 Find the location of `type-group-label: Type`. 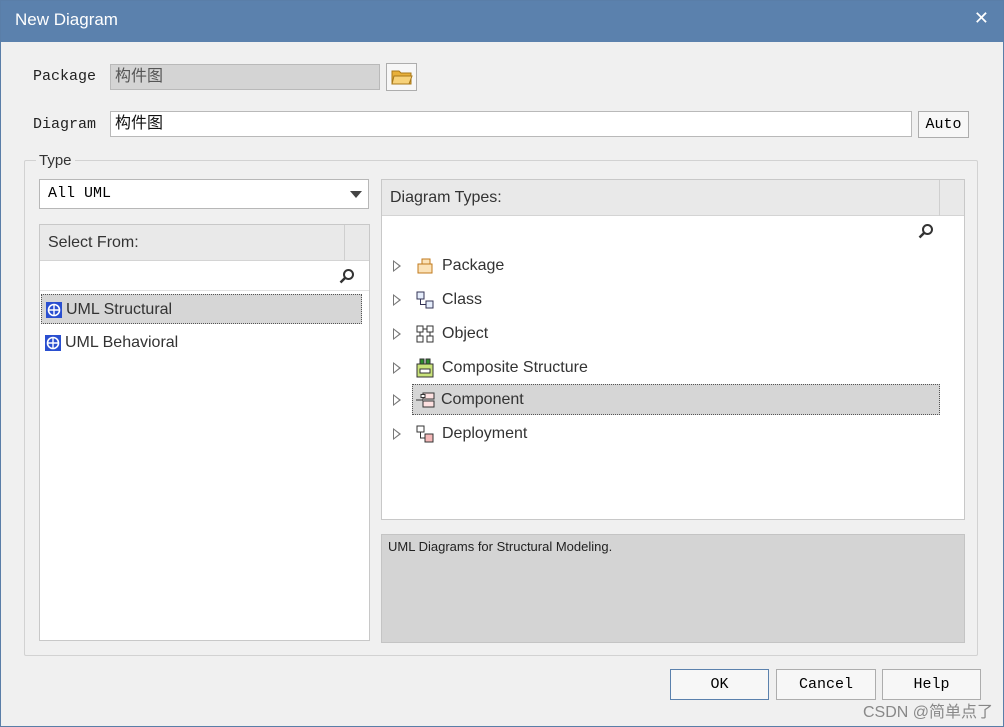

type-group-label: Type is located at coordinates (55, 160).